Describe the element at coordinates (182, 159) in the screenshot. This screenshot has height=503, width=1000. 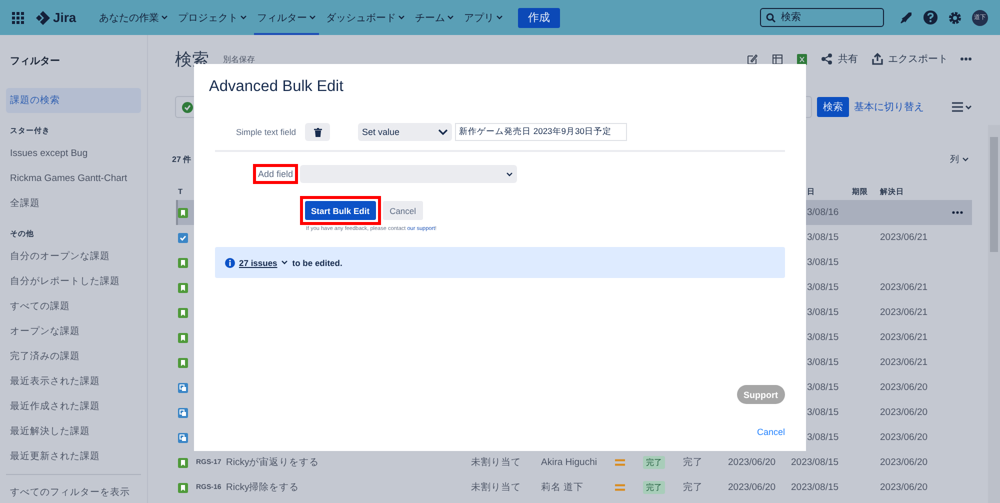
I see `issue-count: 27 件` at that location.